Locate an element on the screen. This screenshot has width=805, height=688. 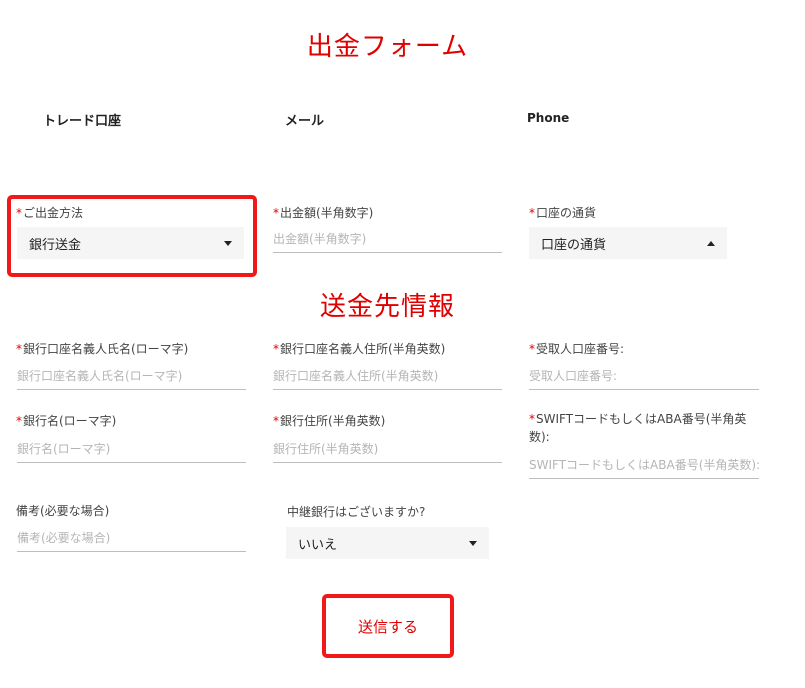
holder-name-label: *銀行口座名義人氏名(ローマ字) is located at coordinates (102, 349).